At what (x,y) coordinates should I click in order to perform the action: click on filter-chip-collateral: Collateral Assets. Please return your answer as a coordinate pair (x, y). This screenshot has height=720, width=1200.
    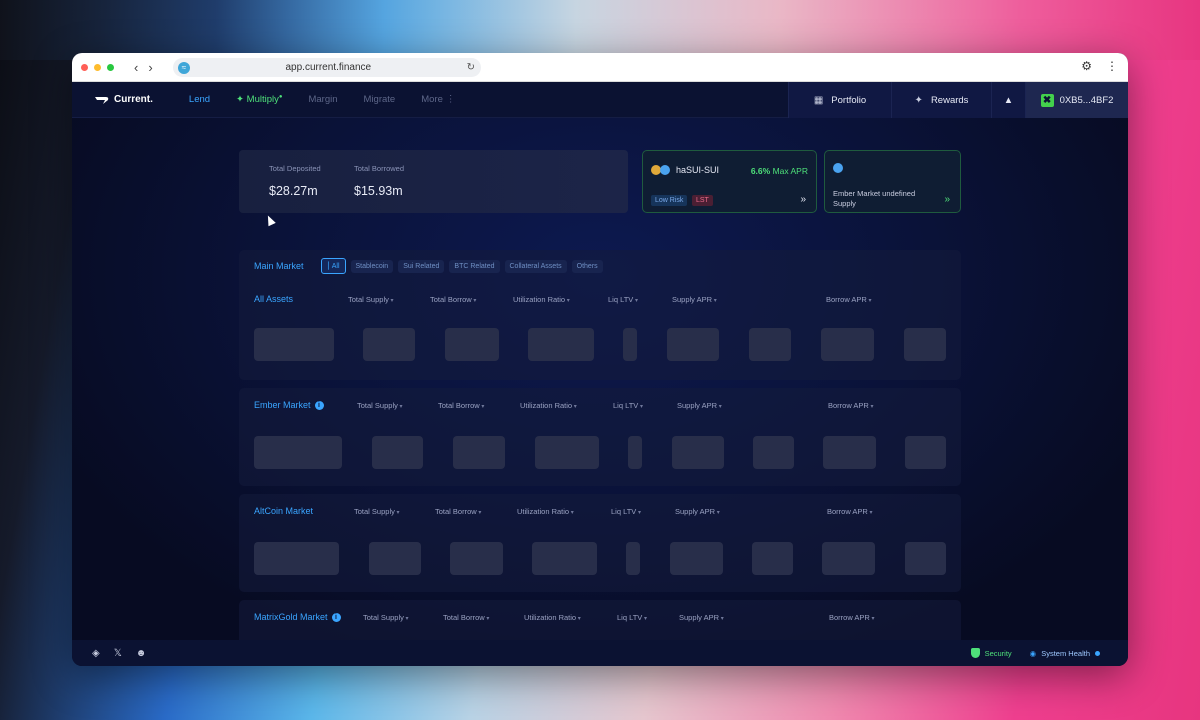
    Looking at the image, I should click on (535, 266).